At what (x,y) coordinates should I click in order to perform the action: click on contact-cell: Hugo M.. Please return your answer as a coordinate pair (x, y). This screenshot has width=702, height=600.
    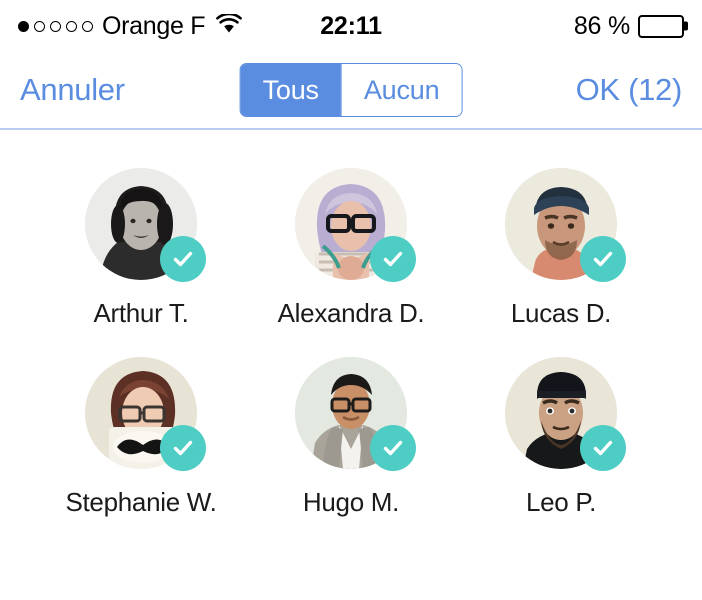
    Looking at the image, I should click on (351, 437).